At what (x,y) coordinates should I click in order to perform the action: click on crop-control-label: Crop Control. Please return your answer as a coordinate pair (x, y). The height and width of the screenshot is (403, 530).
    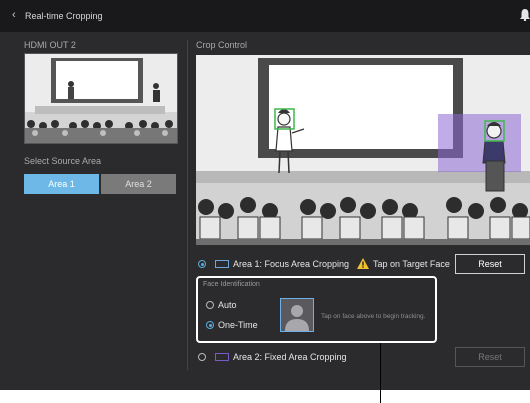
    Looking at the image, I should click on (222, 45).